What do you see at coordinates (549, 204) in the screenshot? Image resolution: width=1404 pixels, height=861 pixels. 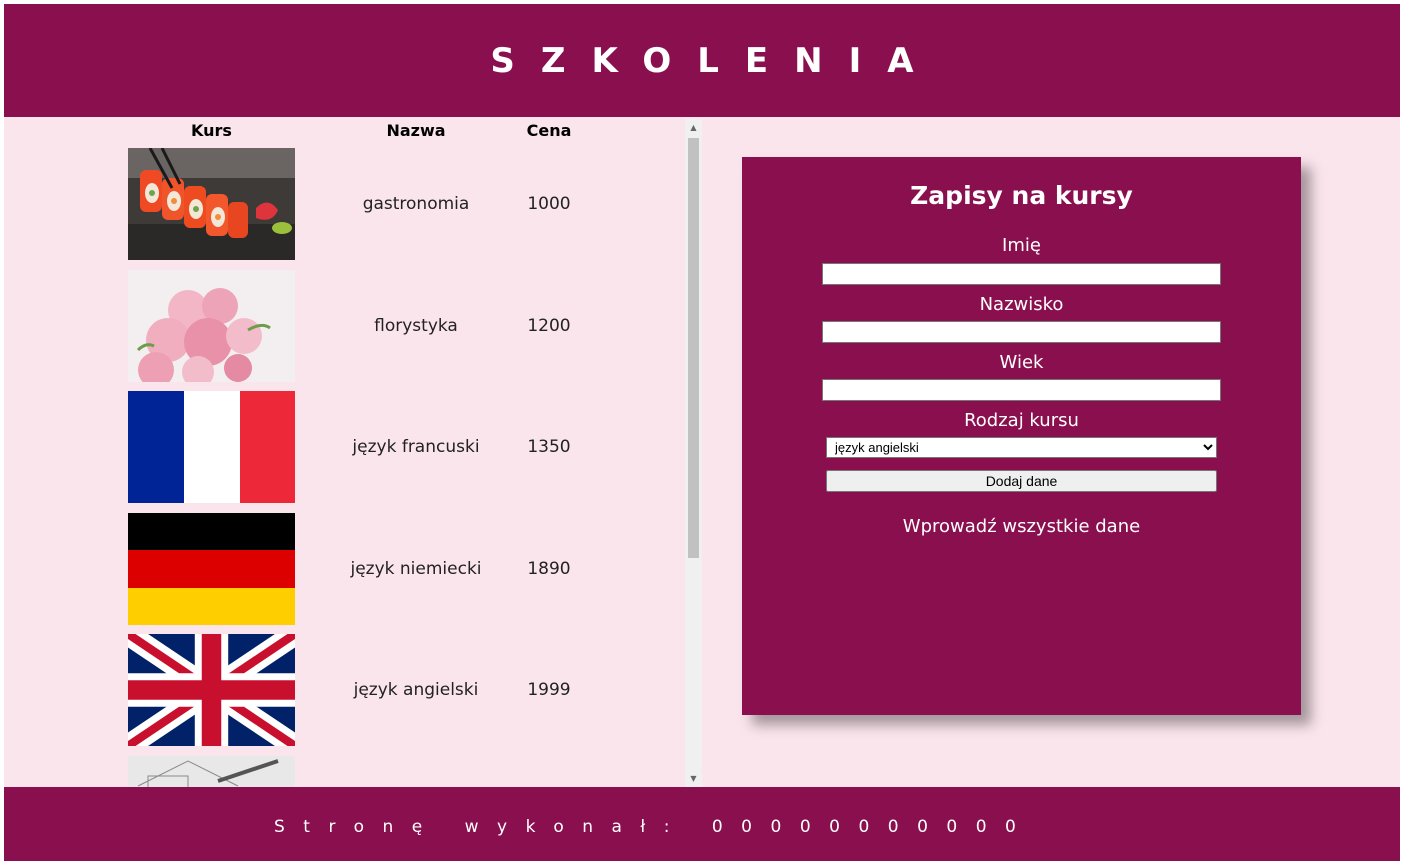 I see `course-price: 1000` at bounding box center [549, 204].